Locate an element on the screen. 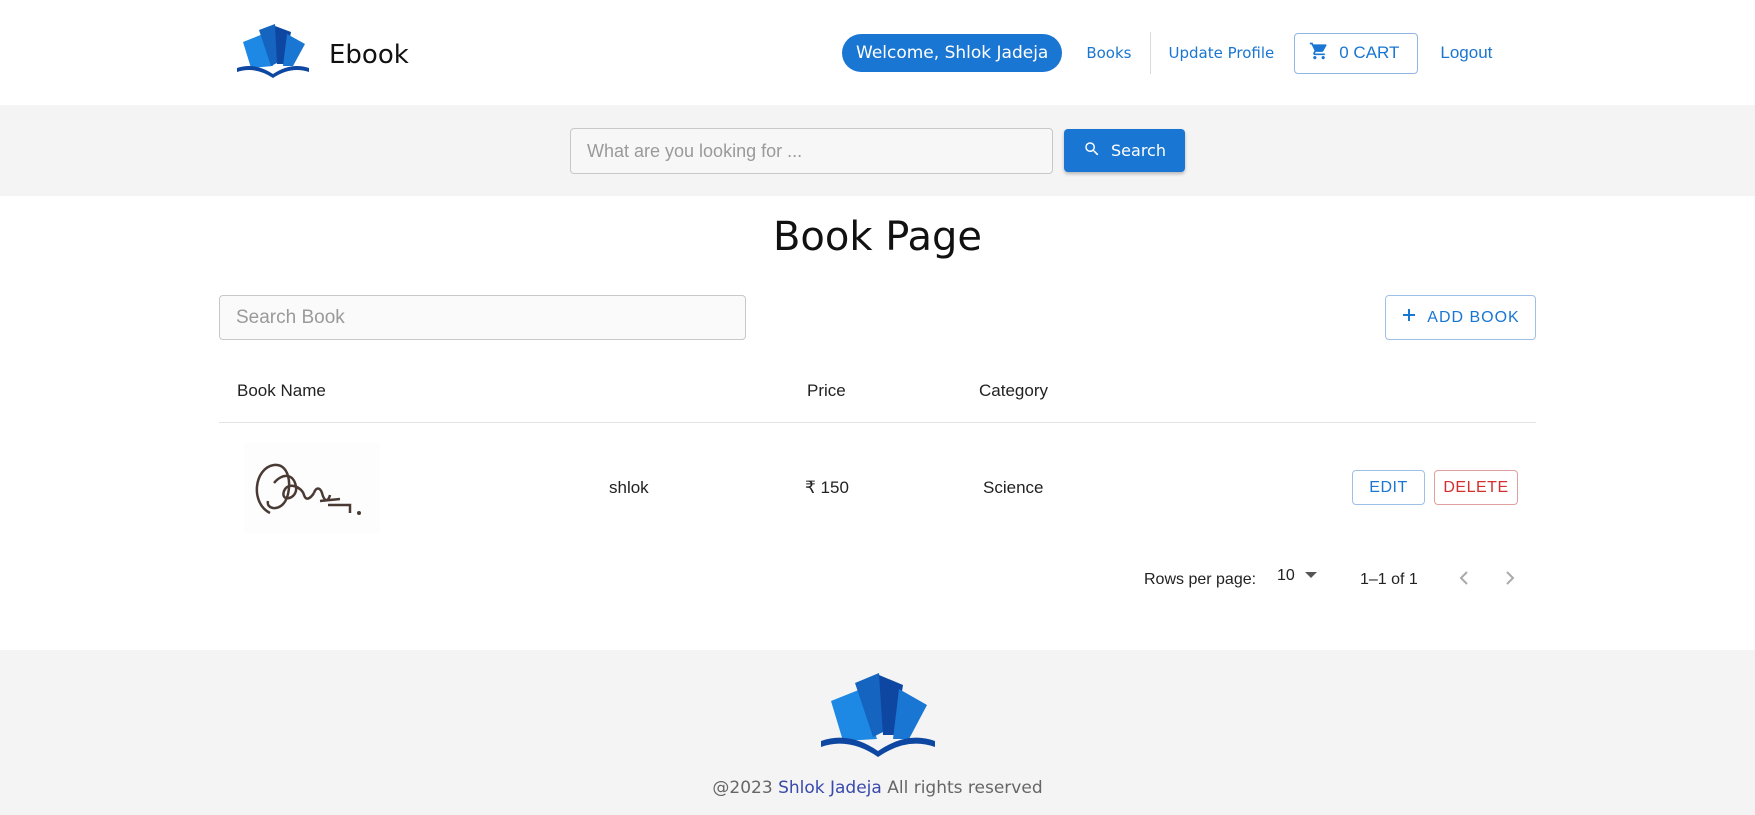 This screenshot has width=1755, height=815. pagination-range: 1–1 of 1 is located at coordinates (1389, 579).